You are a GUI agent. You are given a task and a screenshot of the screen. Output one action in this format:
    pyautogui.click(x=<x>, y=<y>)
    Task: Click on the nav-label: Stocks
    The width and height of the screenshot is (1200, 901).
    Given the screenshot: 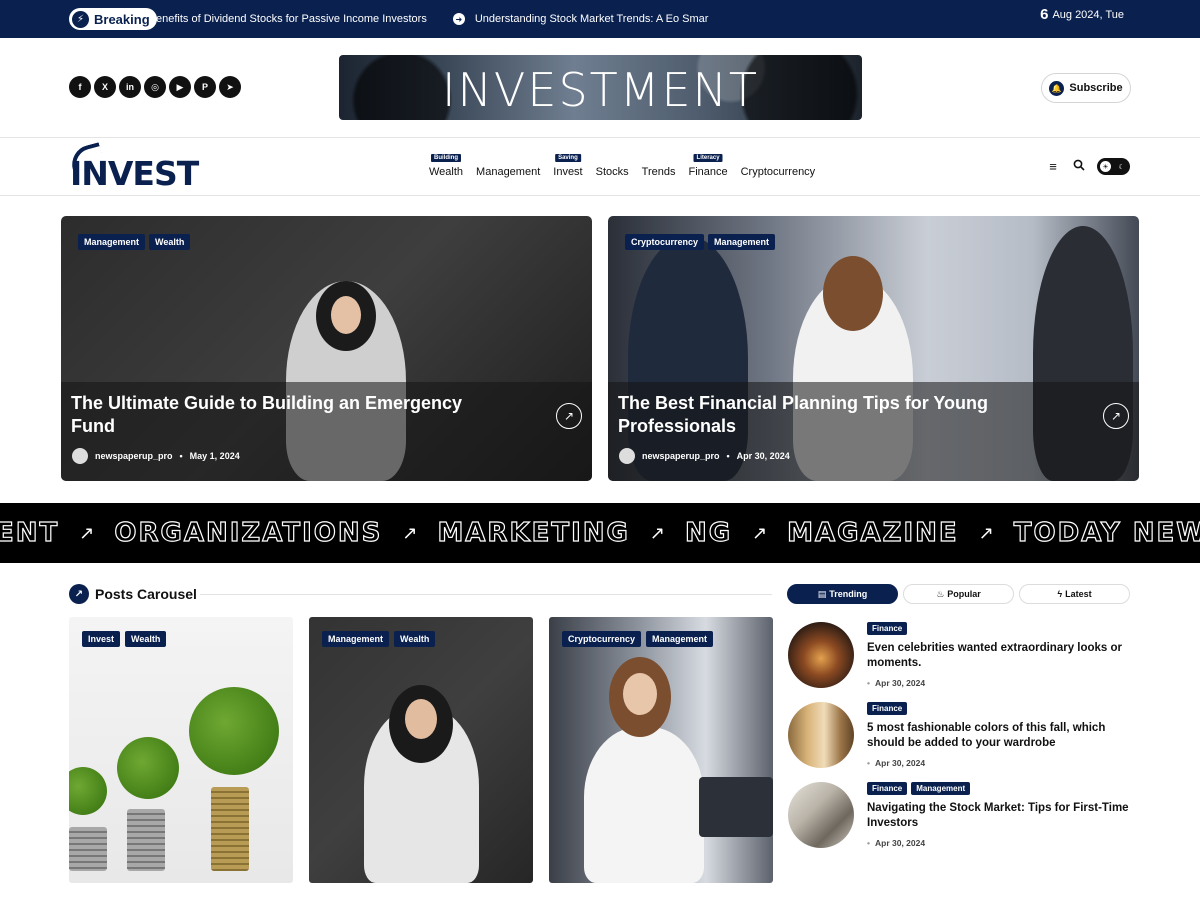 What is the action you would take?
    pyautogui.click(x=612, y=172)
    